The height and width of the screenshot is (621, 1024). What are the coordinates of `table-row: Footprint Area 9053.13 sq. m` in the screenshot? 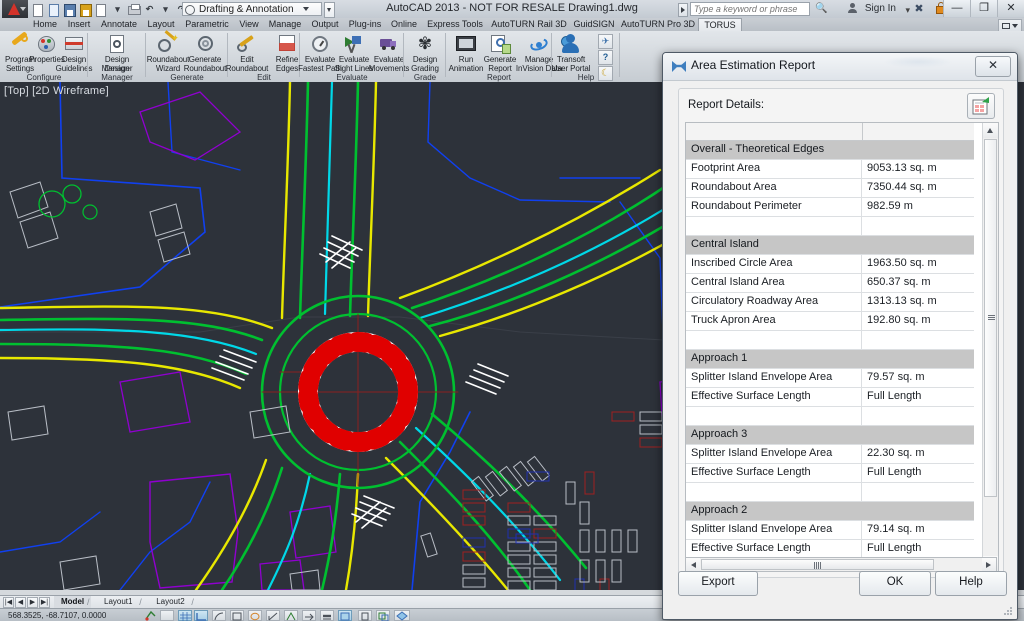 It's located at (830, 169).